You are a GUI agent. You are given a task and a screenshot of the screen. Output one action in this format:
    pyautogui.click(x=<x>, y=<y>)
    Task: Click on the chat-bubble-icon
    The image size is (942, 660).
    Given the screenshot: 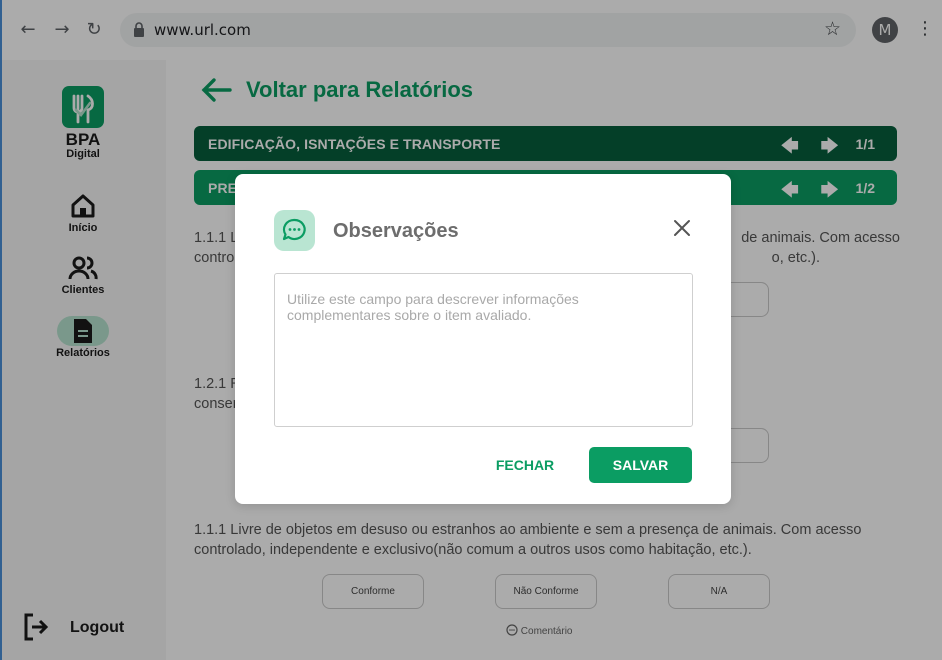 What is the action you would take?
    pyautogui.click(x=294, y=229)
    